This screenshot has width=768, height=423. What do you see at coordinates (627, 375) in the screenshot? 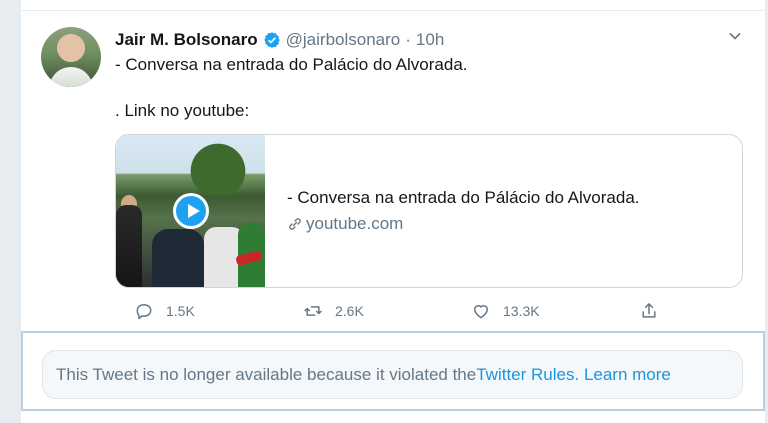
I see `learn-more-link: Learn more` at bounding box center [627, 375].